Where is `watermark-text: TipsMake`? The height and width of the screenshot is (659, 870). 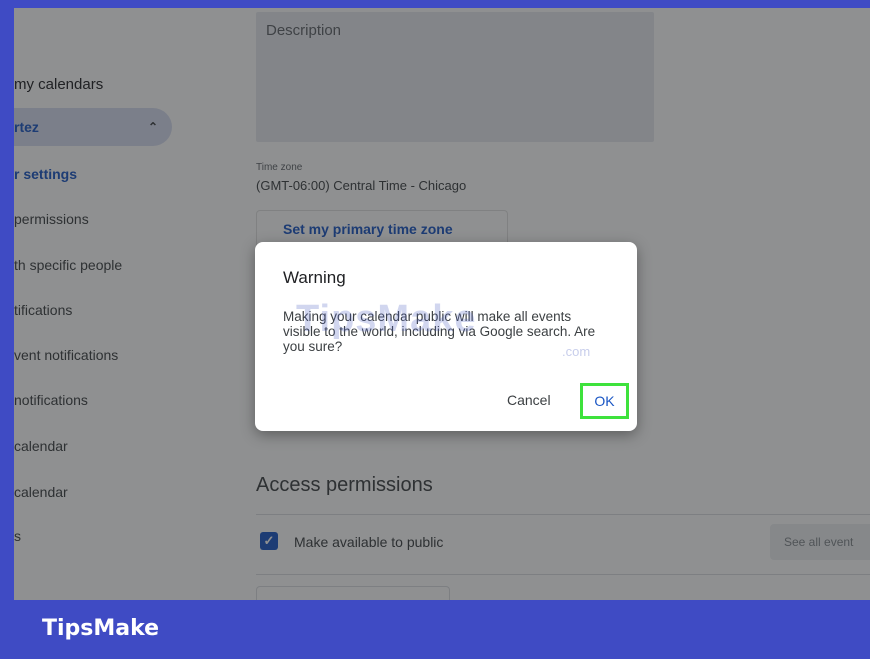
watermark-text: TipsMake is located at coordinates (386, 319).